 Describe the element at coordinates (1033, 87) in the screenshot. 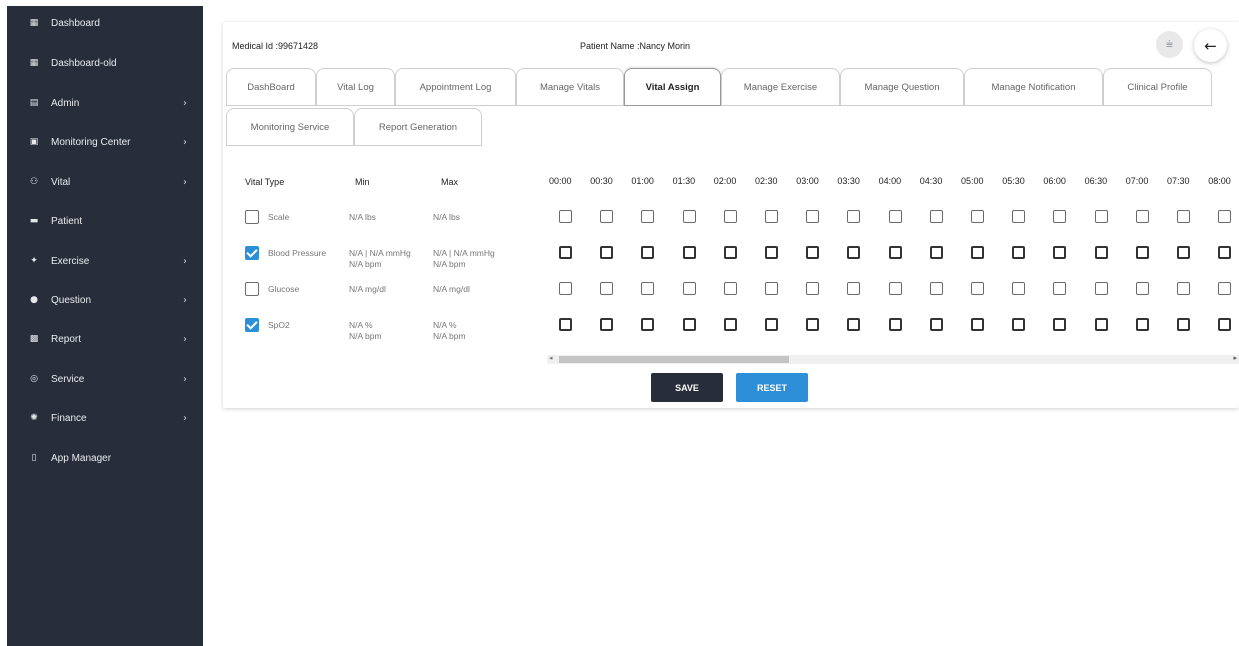

I see `tab-manage-notification: Manage Notification` at that location.